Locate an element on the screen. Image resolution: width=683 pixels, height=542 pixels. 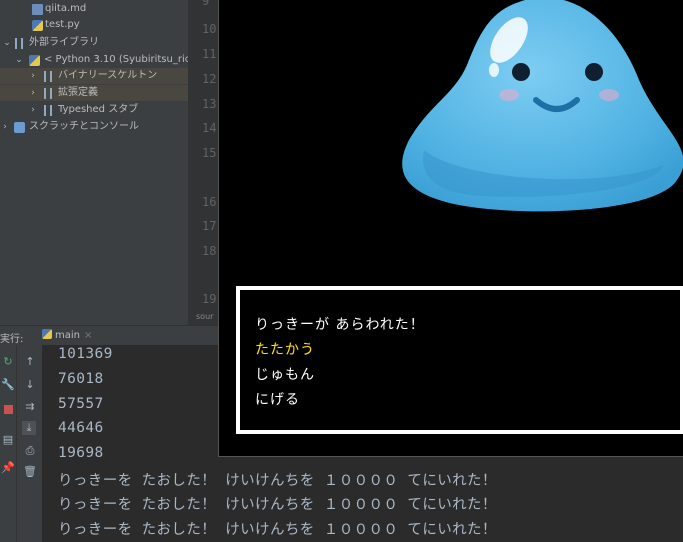
tree-item-external-libraries: ⌄ 外部ライブラリ is located at coordinates (94, 43).